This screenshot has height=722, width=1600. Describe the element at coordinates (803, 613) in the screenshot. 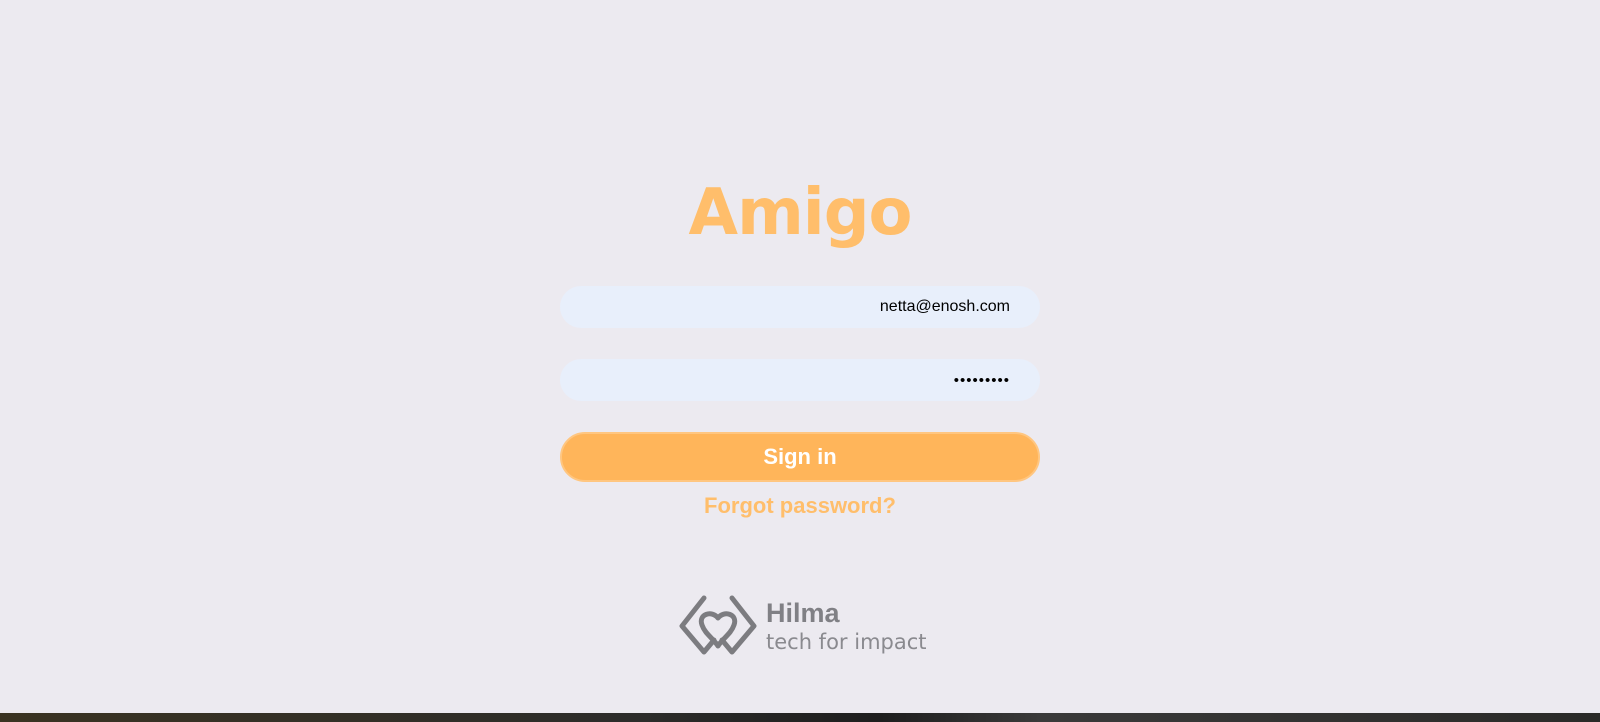

I see `hilma-brand-name: Hilma` at that location.